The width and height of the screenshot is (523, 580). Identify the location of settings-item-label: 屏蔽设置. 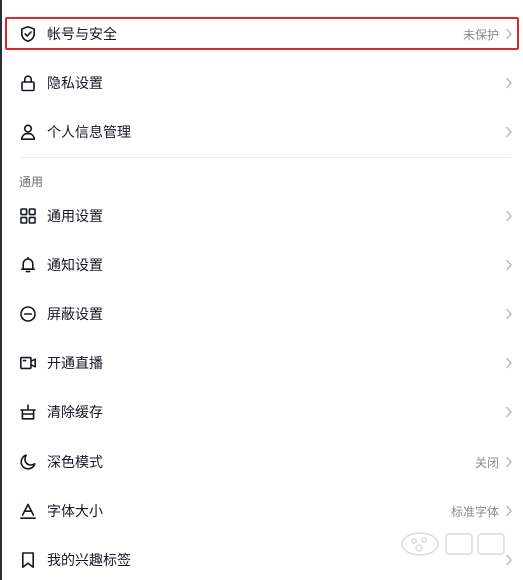
(75, 315).